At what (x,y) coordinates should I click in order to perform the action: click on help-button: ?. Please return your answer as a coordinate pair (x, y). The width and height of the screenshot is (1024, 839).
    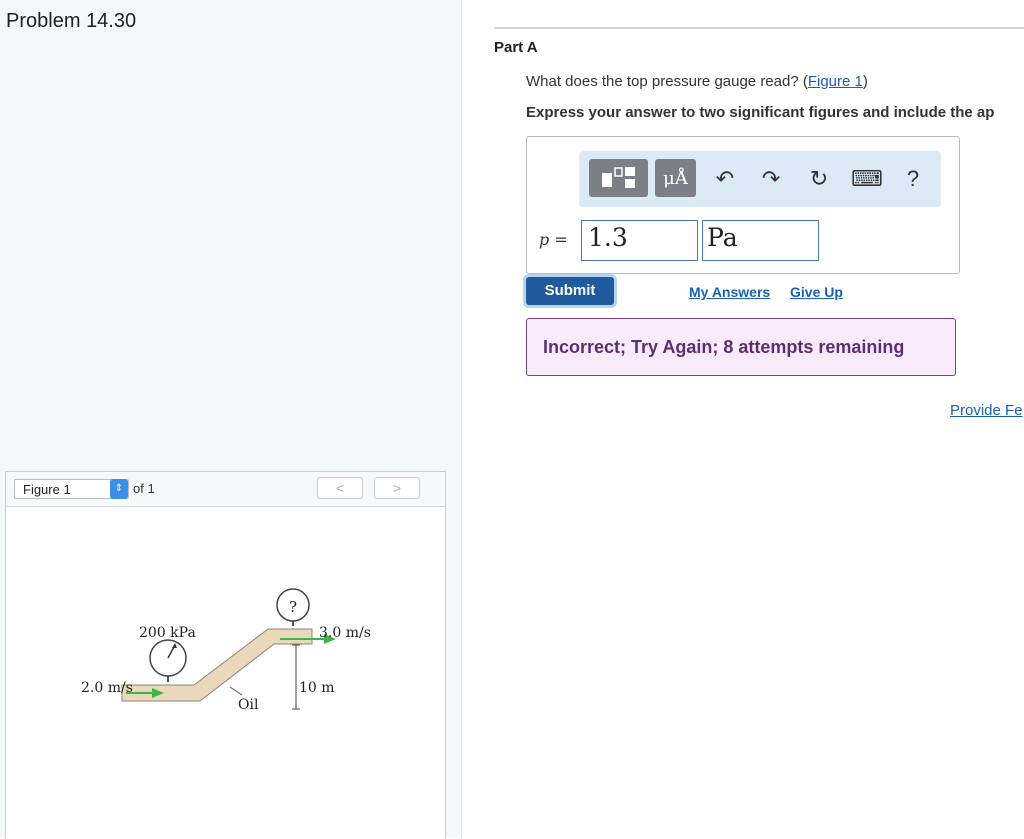
    Looking at the image, I should click on (913, 179).